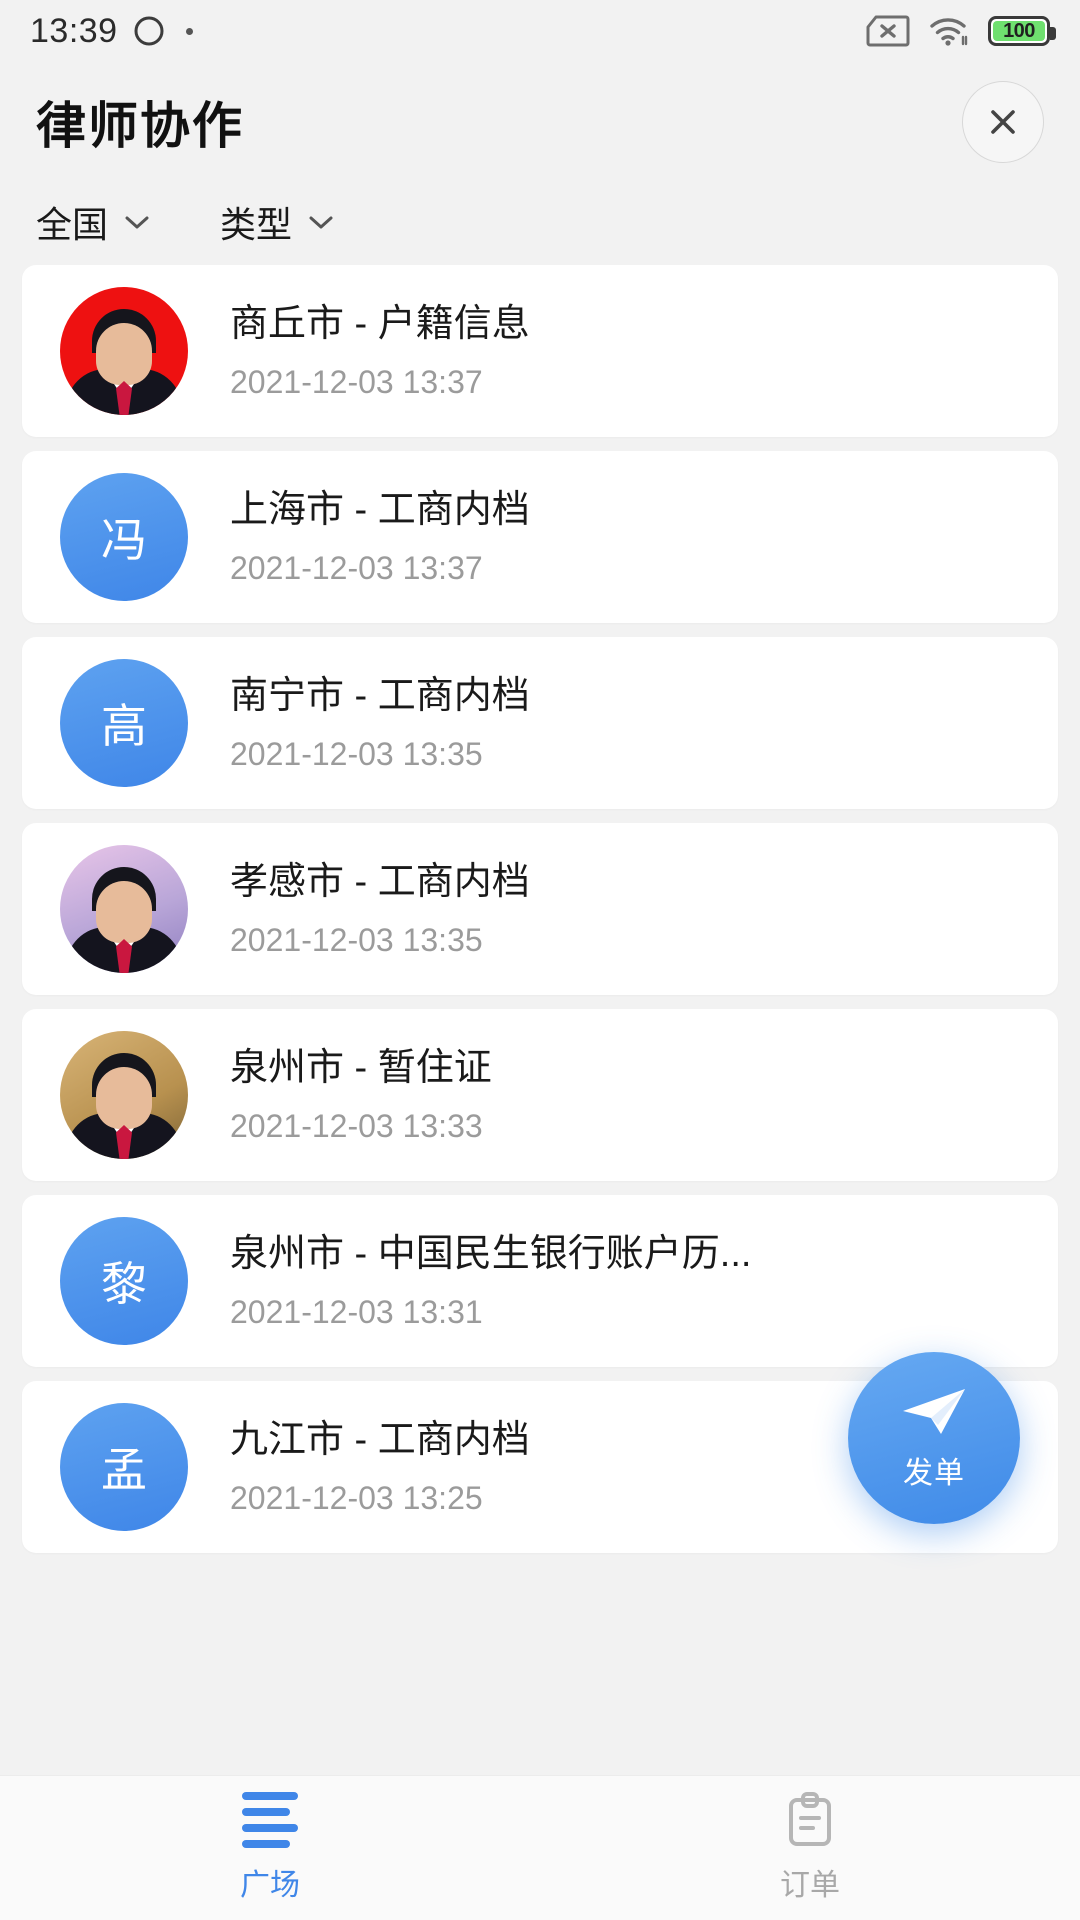 Image resolution: width=1080 pixels, height=1920 pixels. I want to click on nav-item-orders: 订单, so click(810, 1848).